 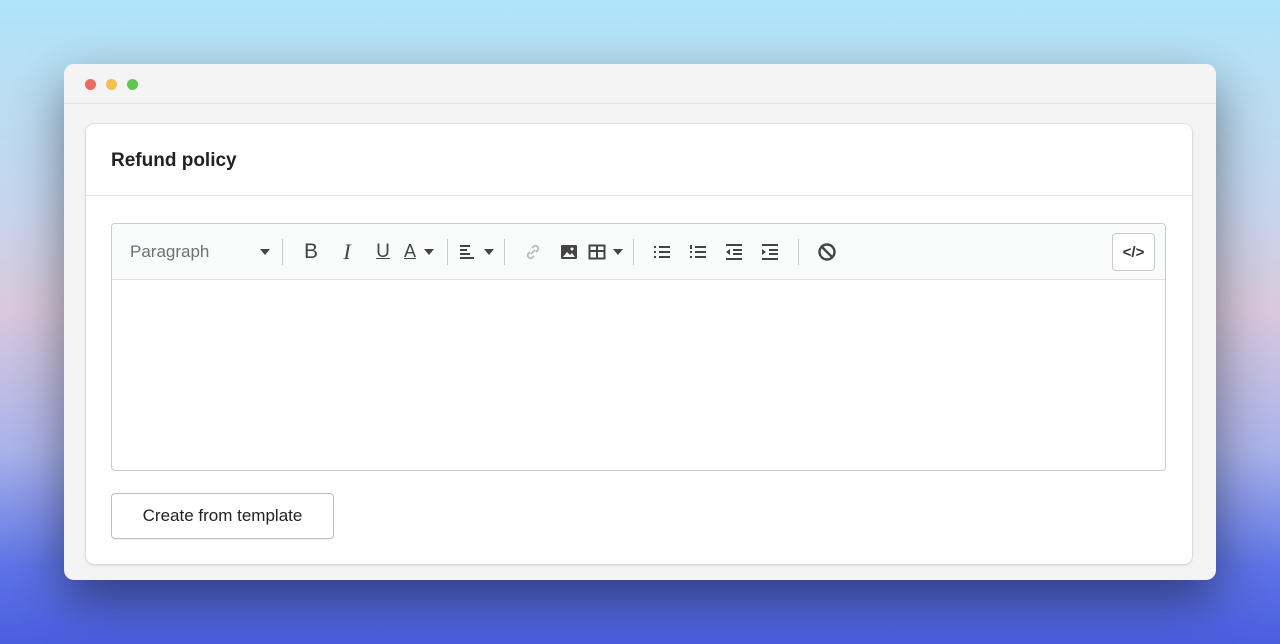 I want to click on text-color-icon: A, so click(x=409, y=251).